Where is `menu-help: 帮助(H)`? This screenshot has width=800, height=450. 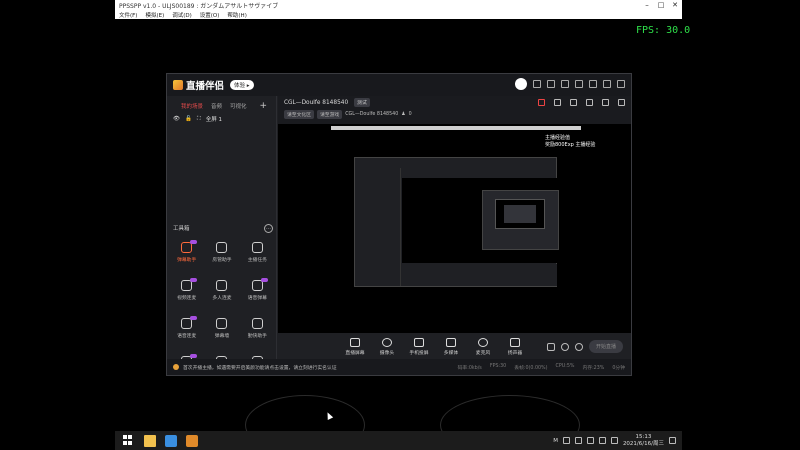
menu-help: 帮助(H) is located at coordinates (236, 15).